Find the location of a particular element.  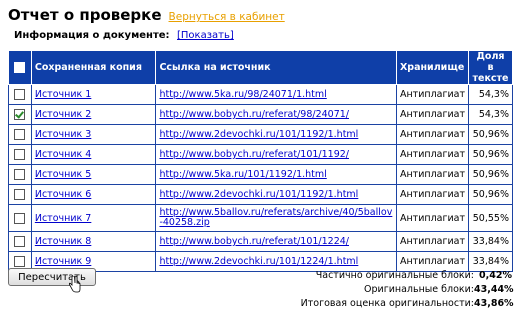

select-all-checkbox is located at coordinates (20, 67).